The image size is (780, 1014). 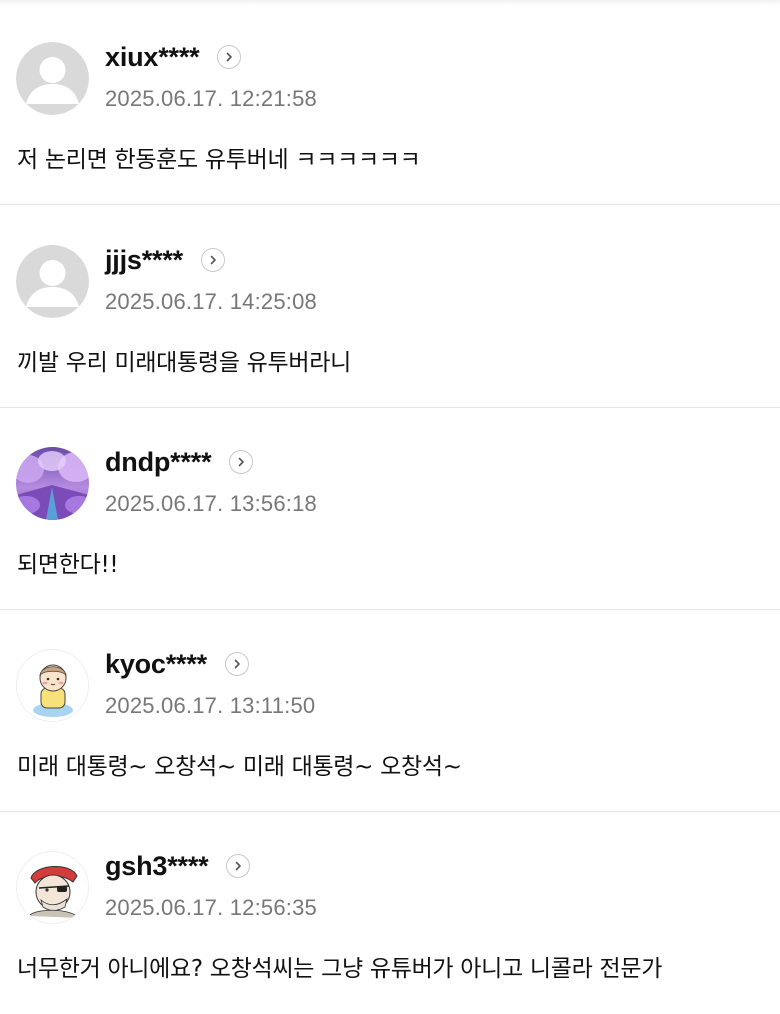 I want to click on cartoon-pirate-avatar, so click(x=52, y=887).